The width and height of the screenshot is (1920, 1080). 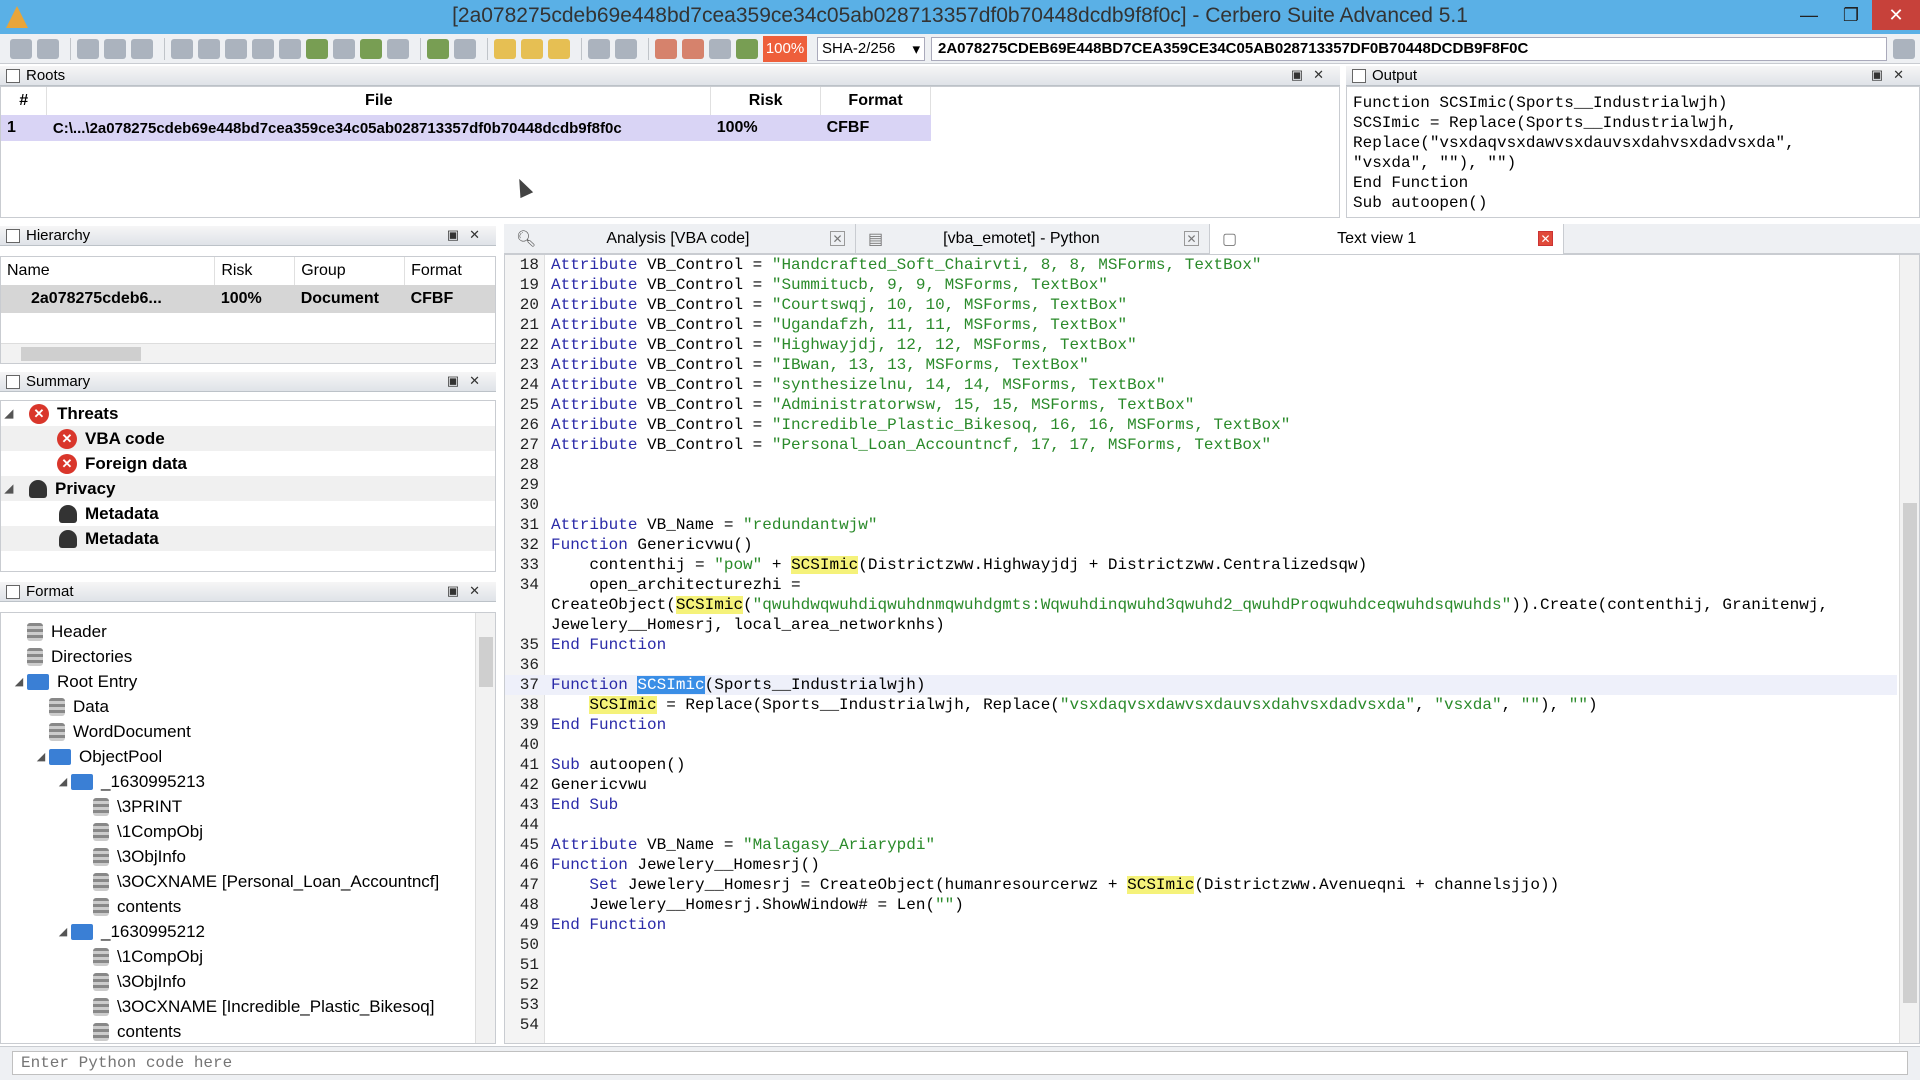 I want to click on report-icon, so click(x=666, y=48).